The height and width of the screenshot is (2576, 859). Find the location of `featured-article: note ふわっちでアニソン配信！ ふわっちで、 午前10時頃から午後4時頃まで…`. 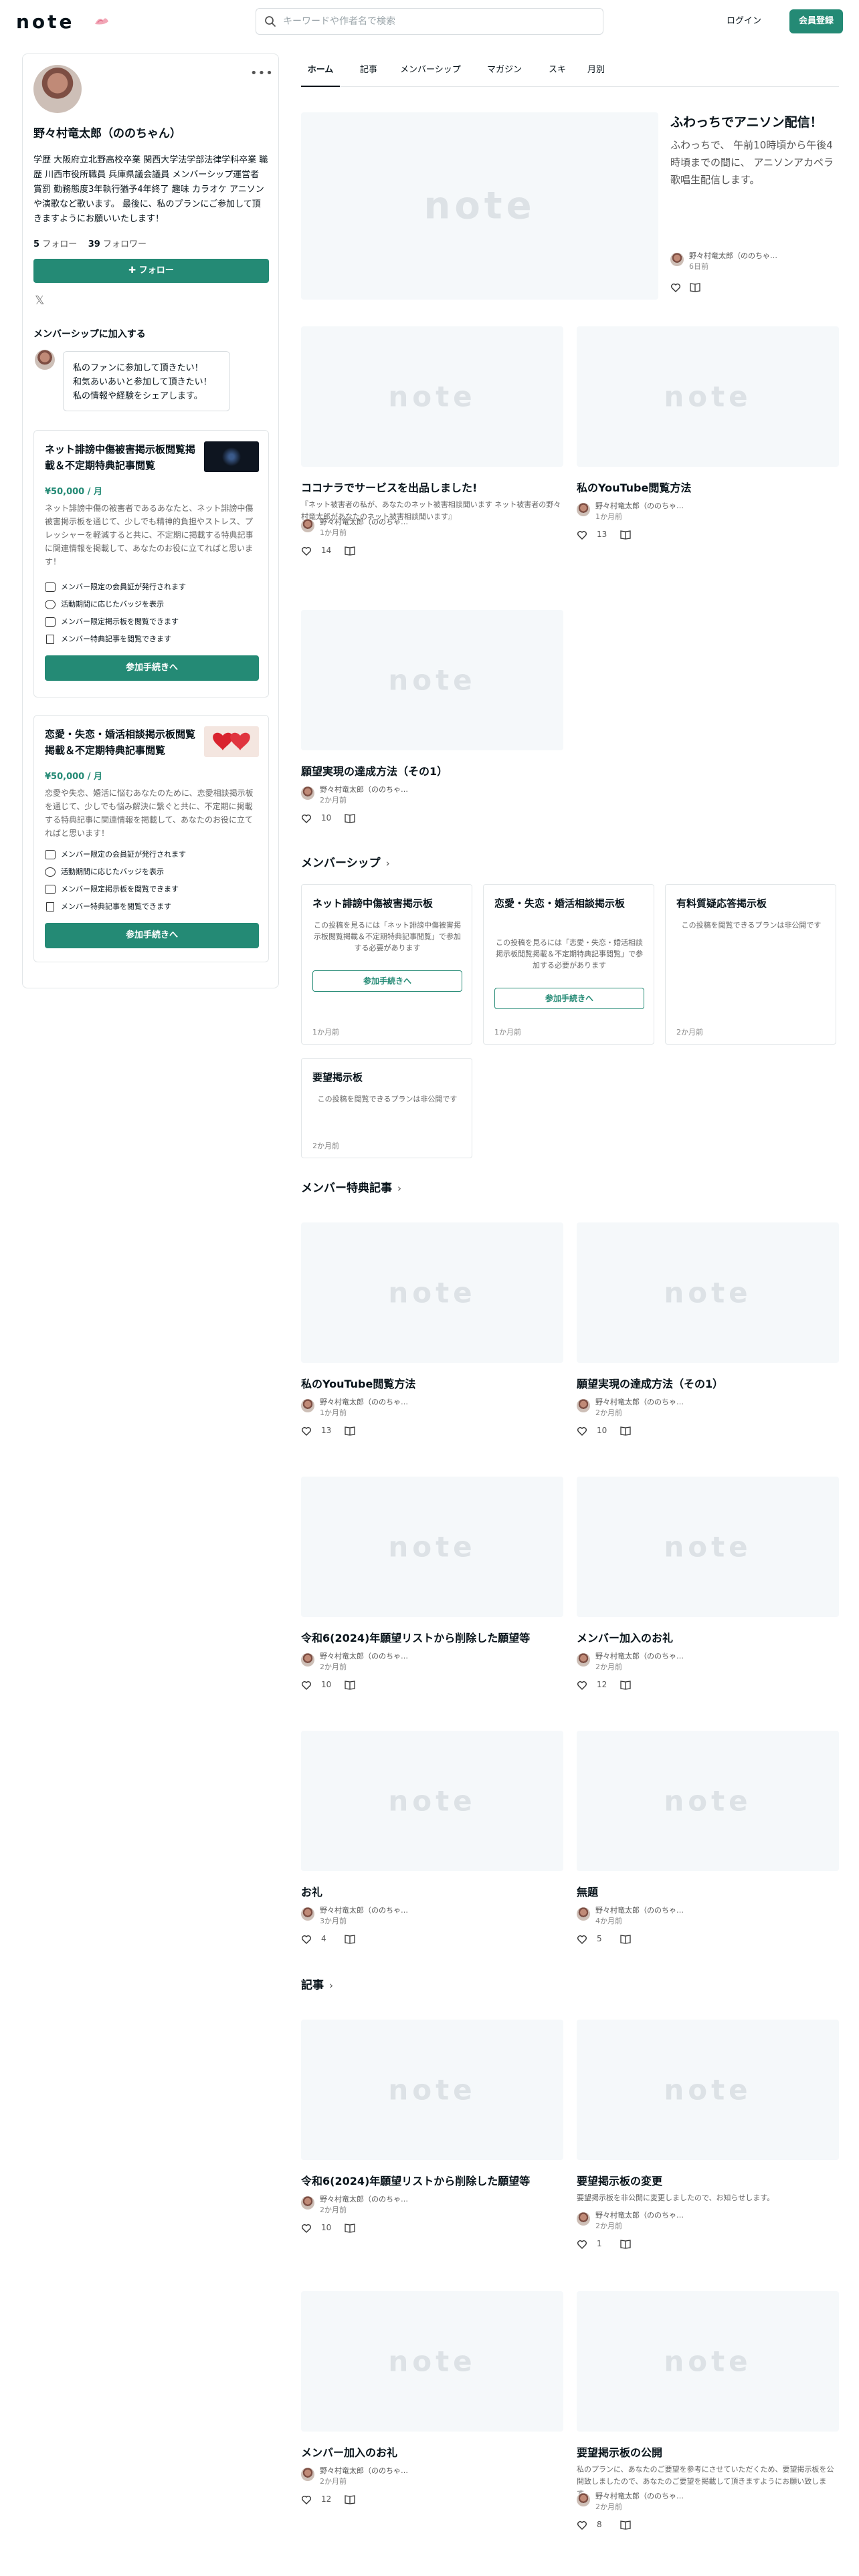

featured-article: note ふわっちでアニソン配信！ ふわっちで、 午前10時頃から午後4時頃まで… is located at coordinates (570, 206).